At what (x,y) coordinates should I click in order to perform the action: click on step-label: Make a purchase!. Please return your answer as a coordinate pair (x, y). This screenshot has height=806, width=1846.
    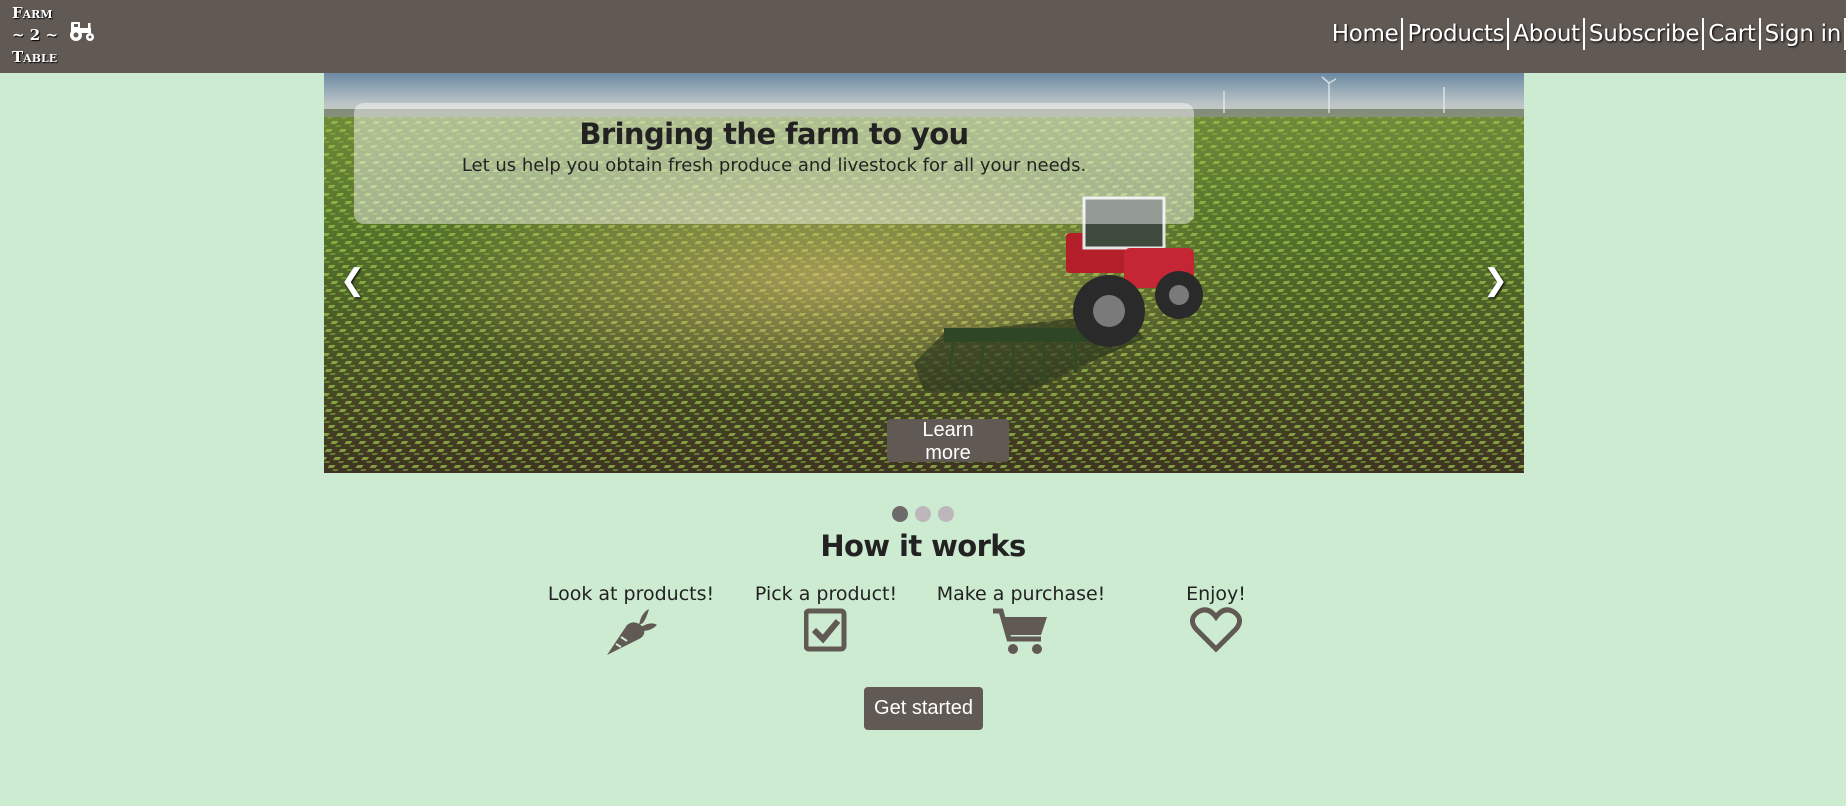
    Looking at the image, I should click on (1021, 594).